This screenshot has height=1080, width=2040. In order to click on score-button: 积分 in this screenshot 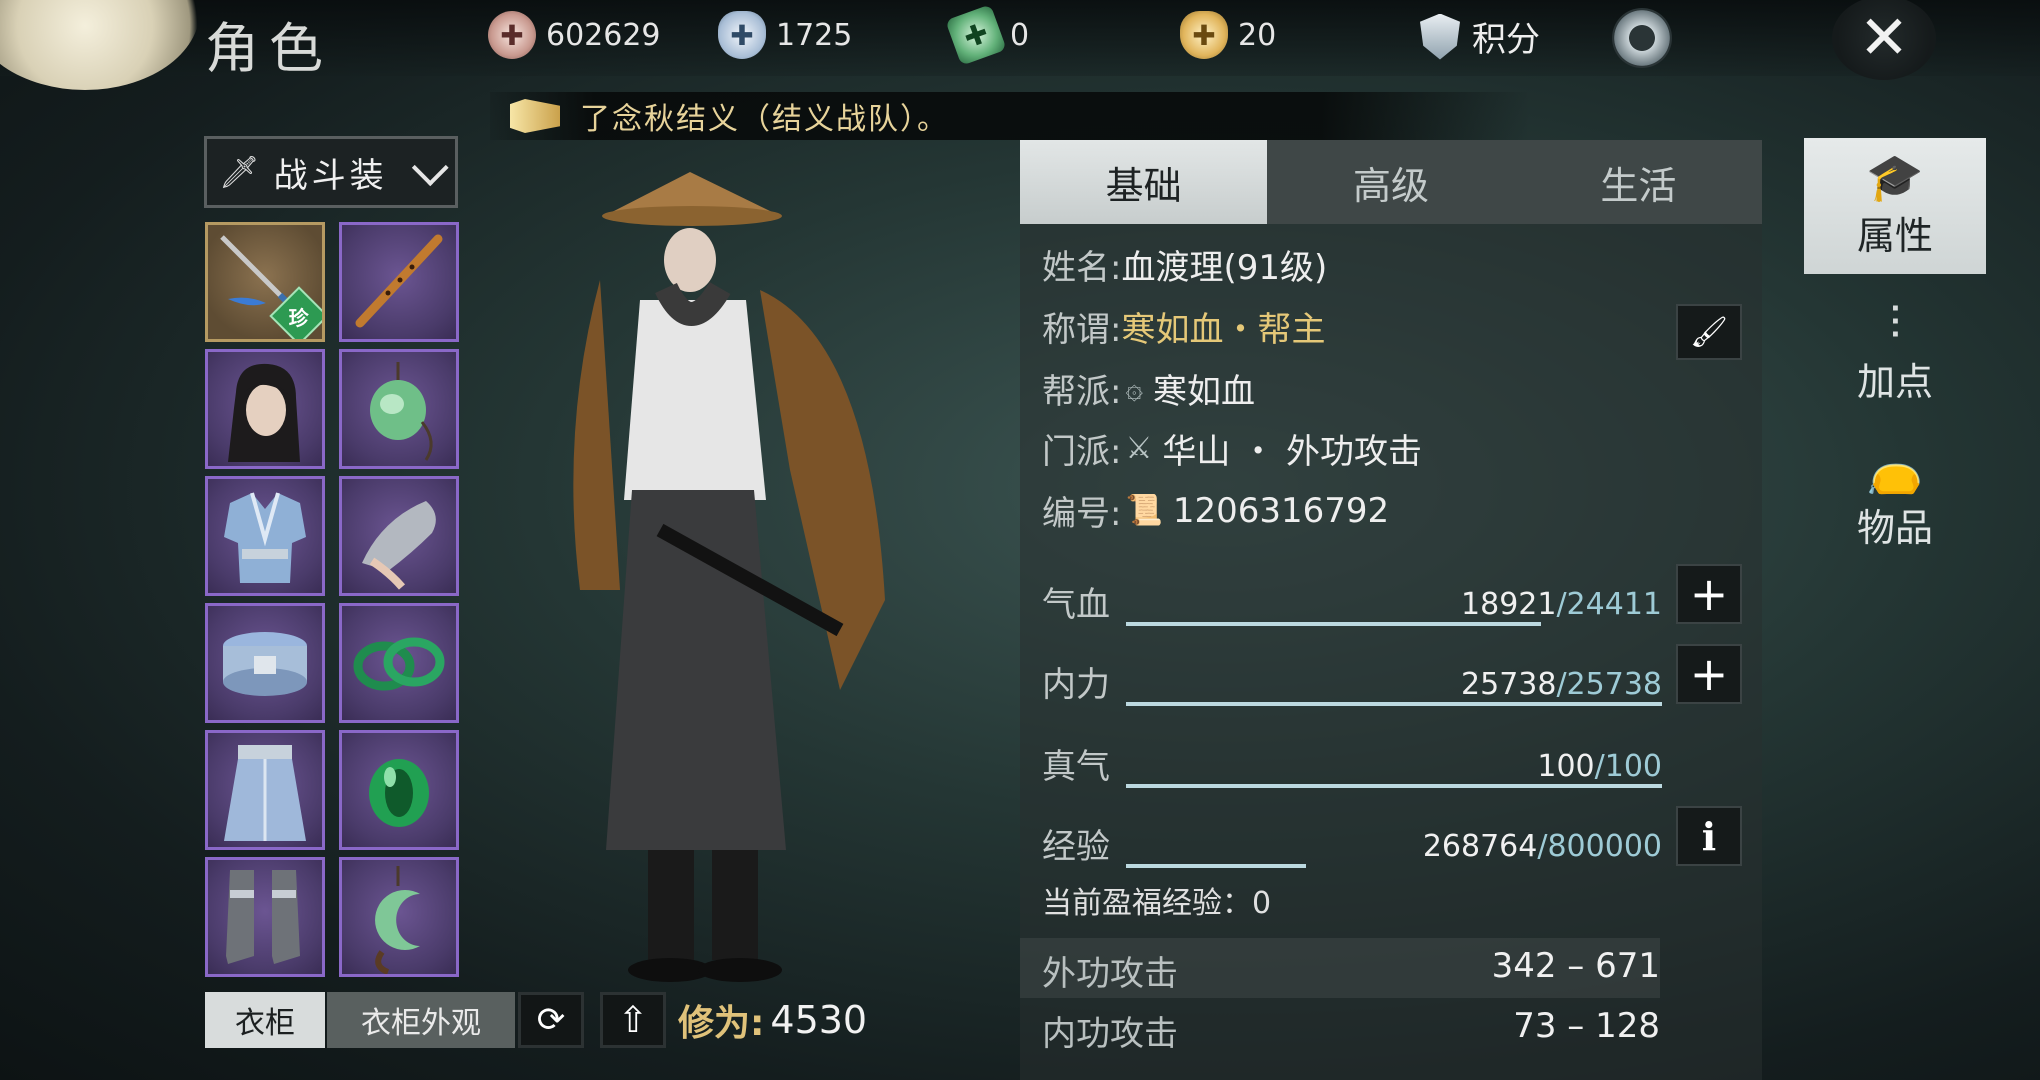, I will do `click(1480, 36)`.